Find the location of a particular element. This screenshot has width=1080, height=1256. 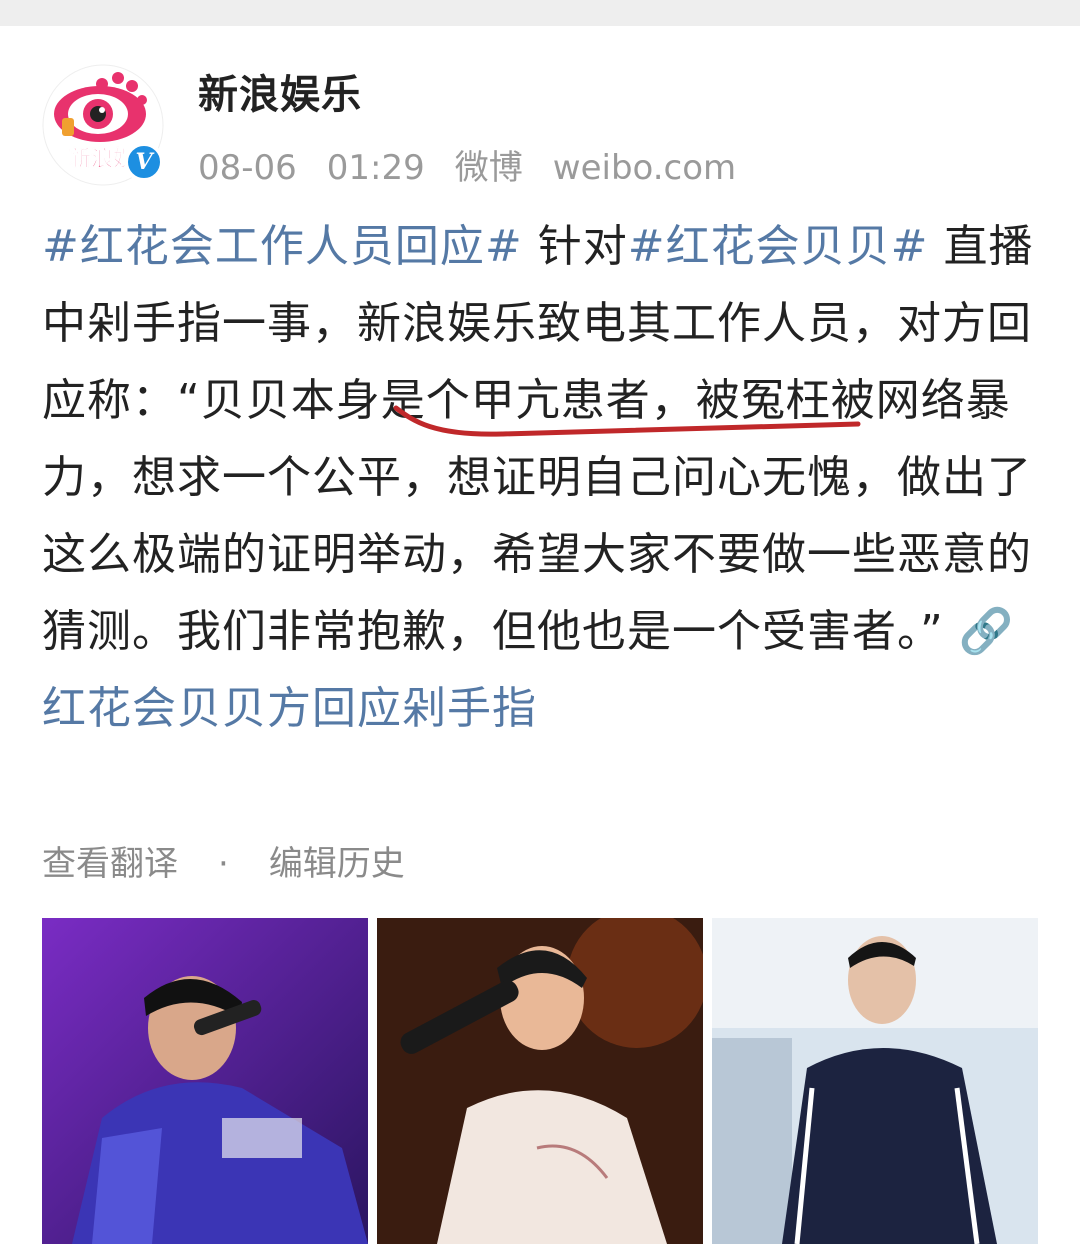

content-text-1: 针对 is located at coordinates (575, 246).